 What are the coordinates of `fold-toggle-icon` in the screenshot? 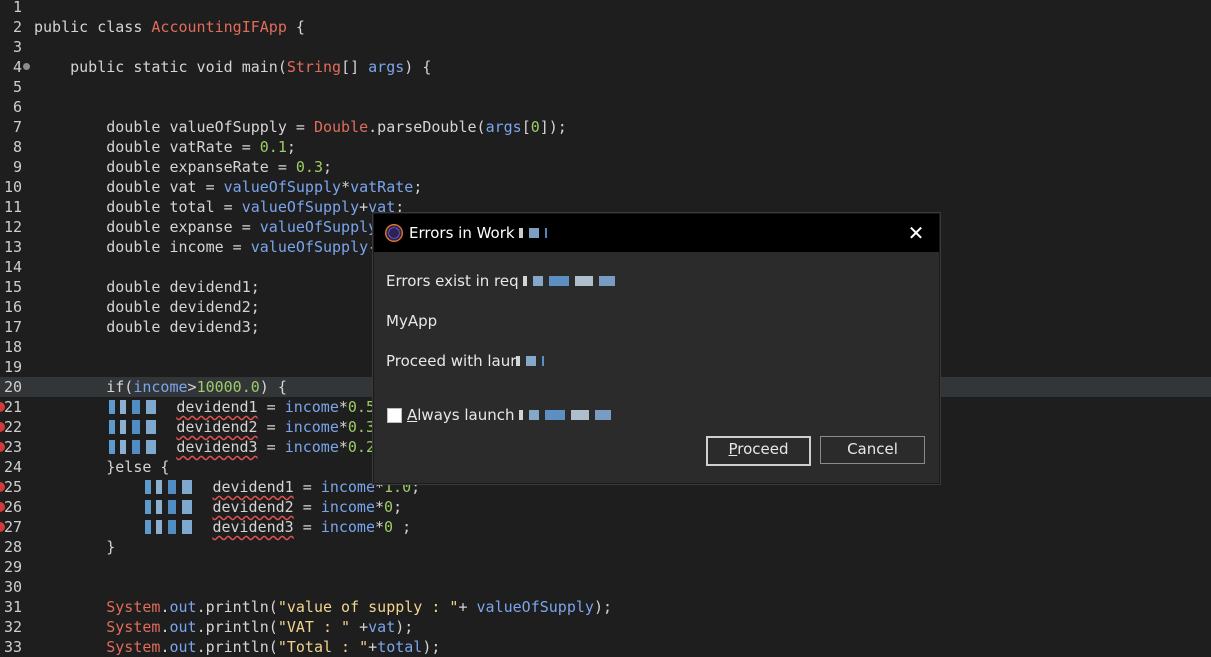 It's located at (26, 66).